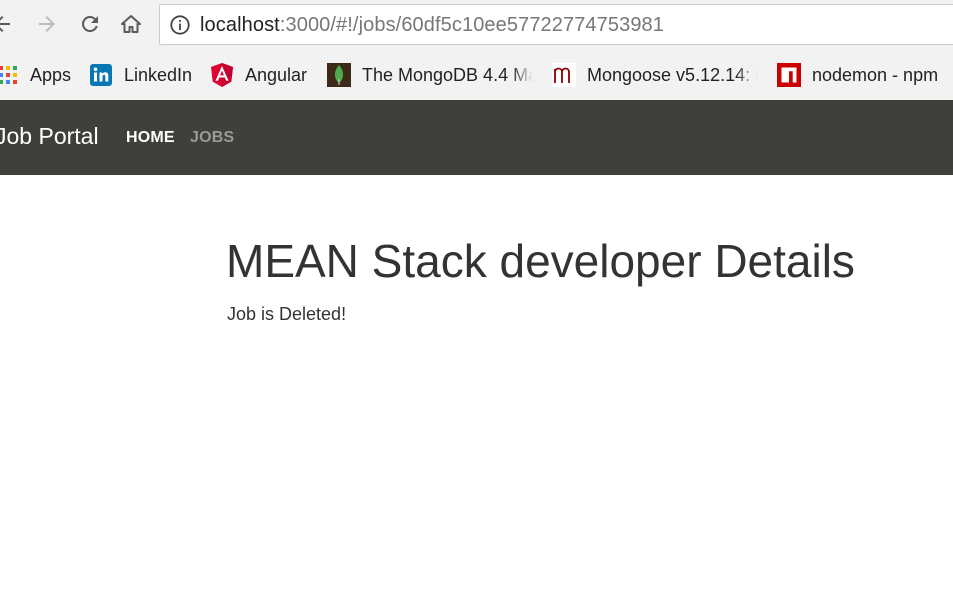 The image size is (953, 592). I want to click on back-button, so click(9, 24).